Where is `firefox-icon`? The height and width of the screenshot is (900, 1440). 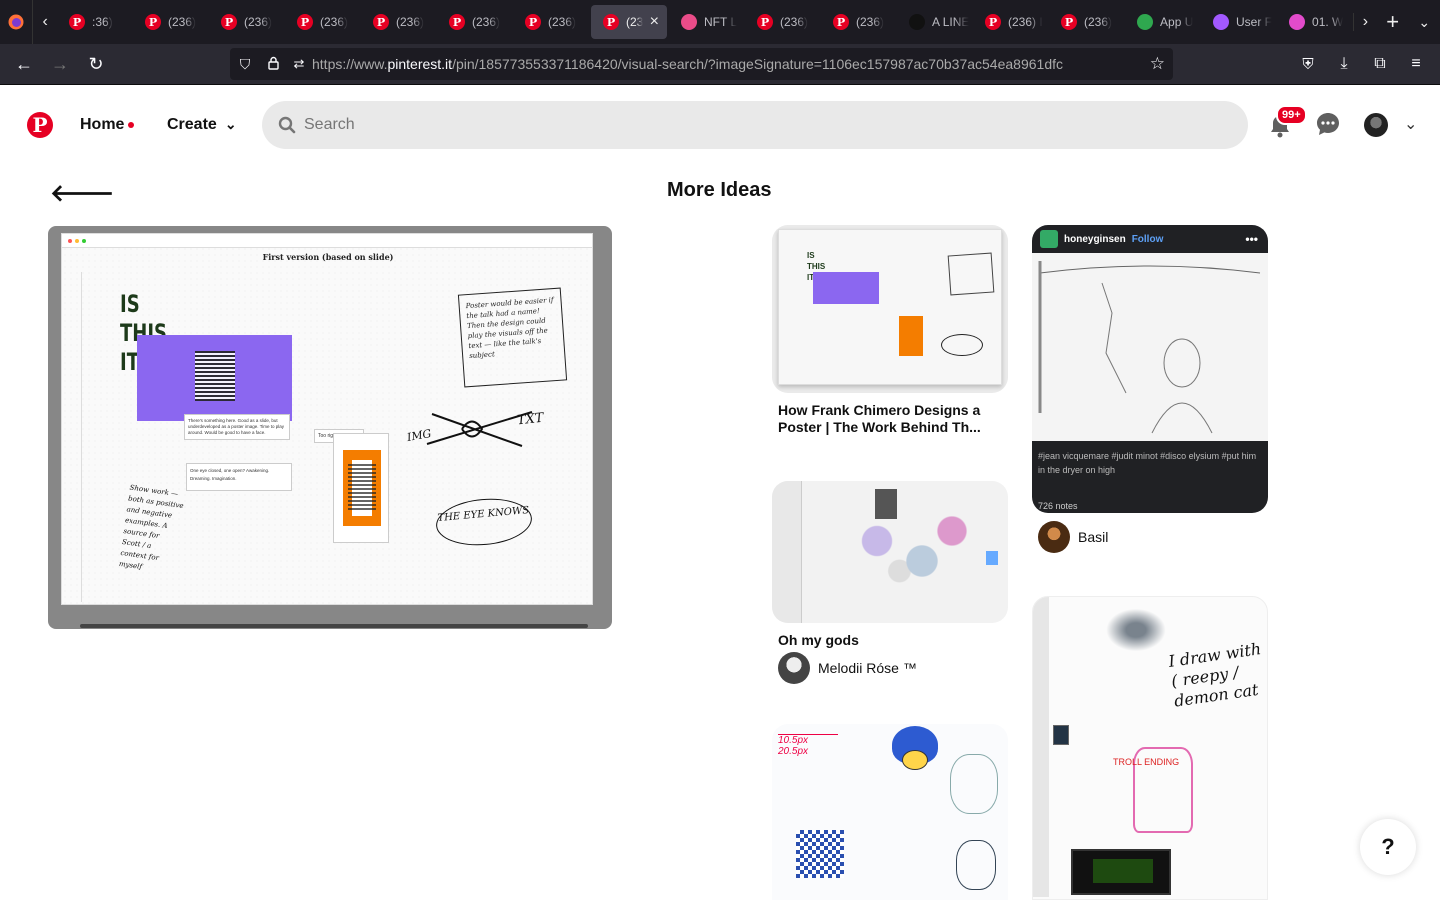
firefox-icon is located at coordinates (17, 22).